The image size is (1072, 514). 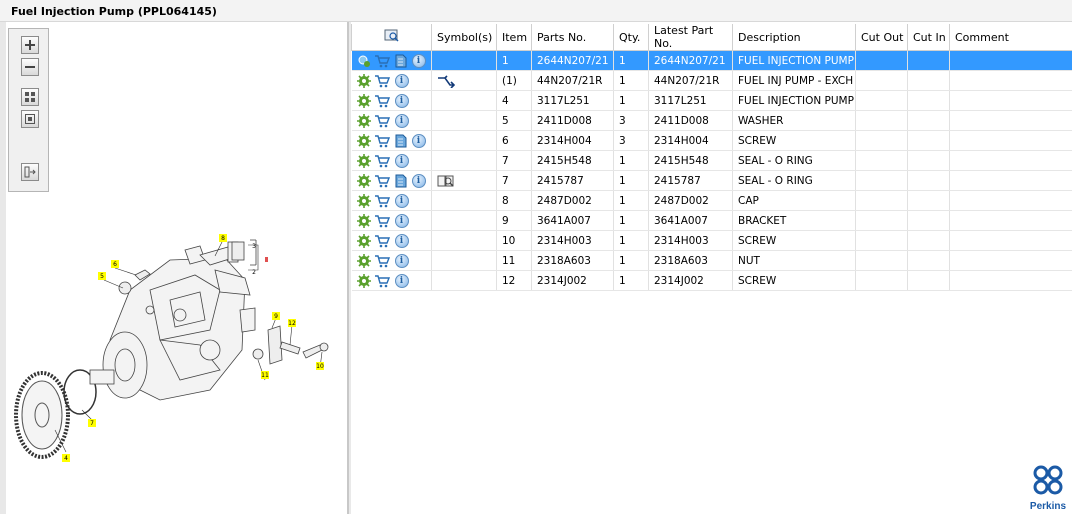 What do you see at coordinates (711, 180) in the screenshot?
I see `table-row: i 7 2415787 1 2415787 SEAL - O RING` at bounding box center [711, 180].